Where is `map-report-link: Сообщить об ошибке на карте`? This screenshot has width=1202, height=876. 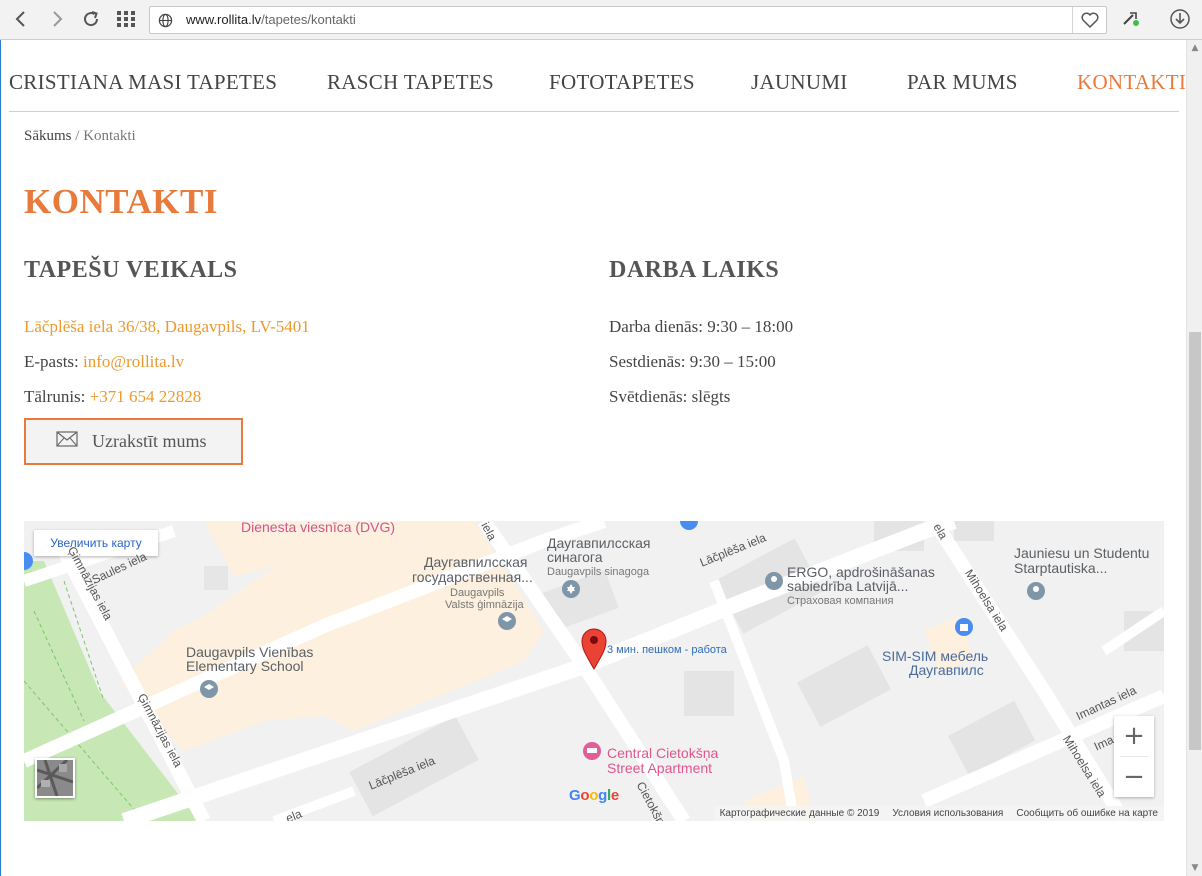 map-report-link: Сообщить об ошибке на карте is located at coordinates (1087, 813).